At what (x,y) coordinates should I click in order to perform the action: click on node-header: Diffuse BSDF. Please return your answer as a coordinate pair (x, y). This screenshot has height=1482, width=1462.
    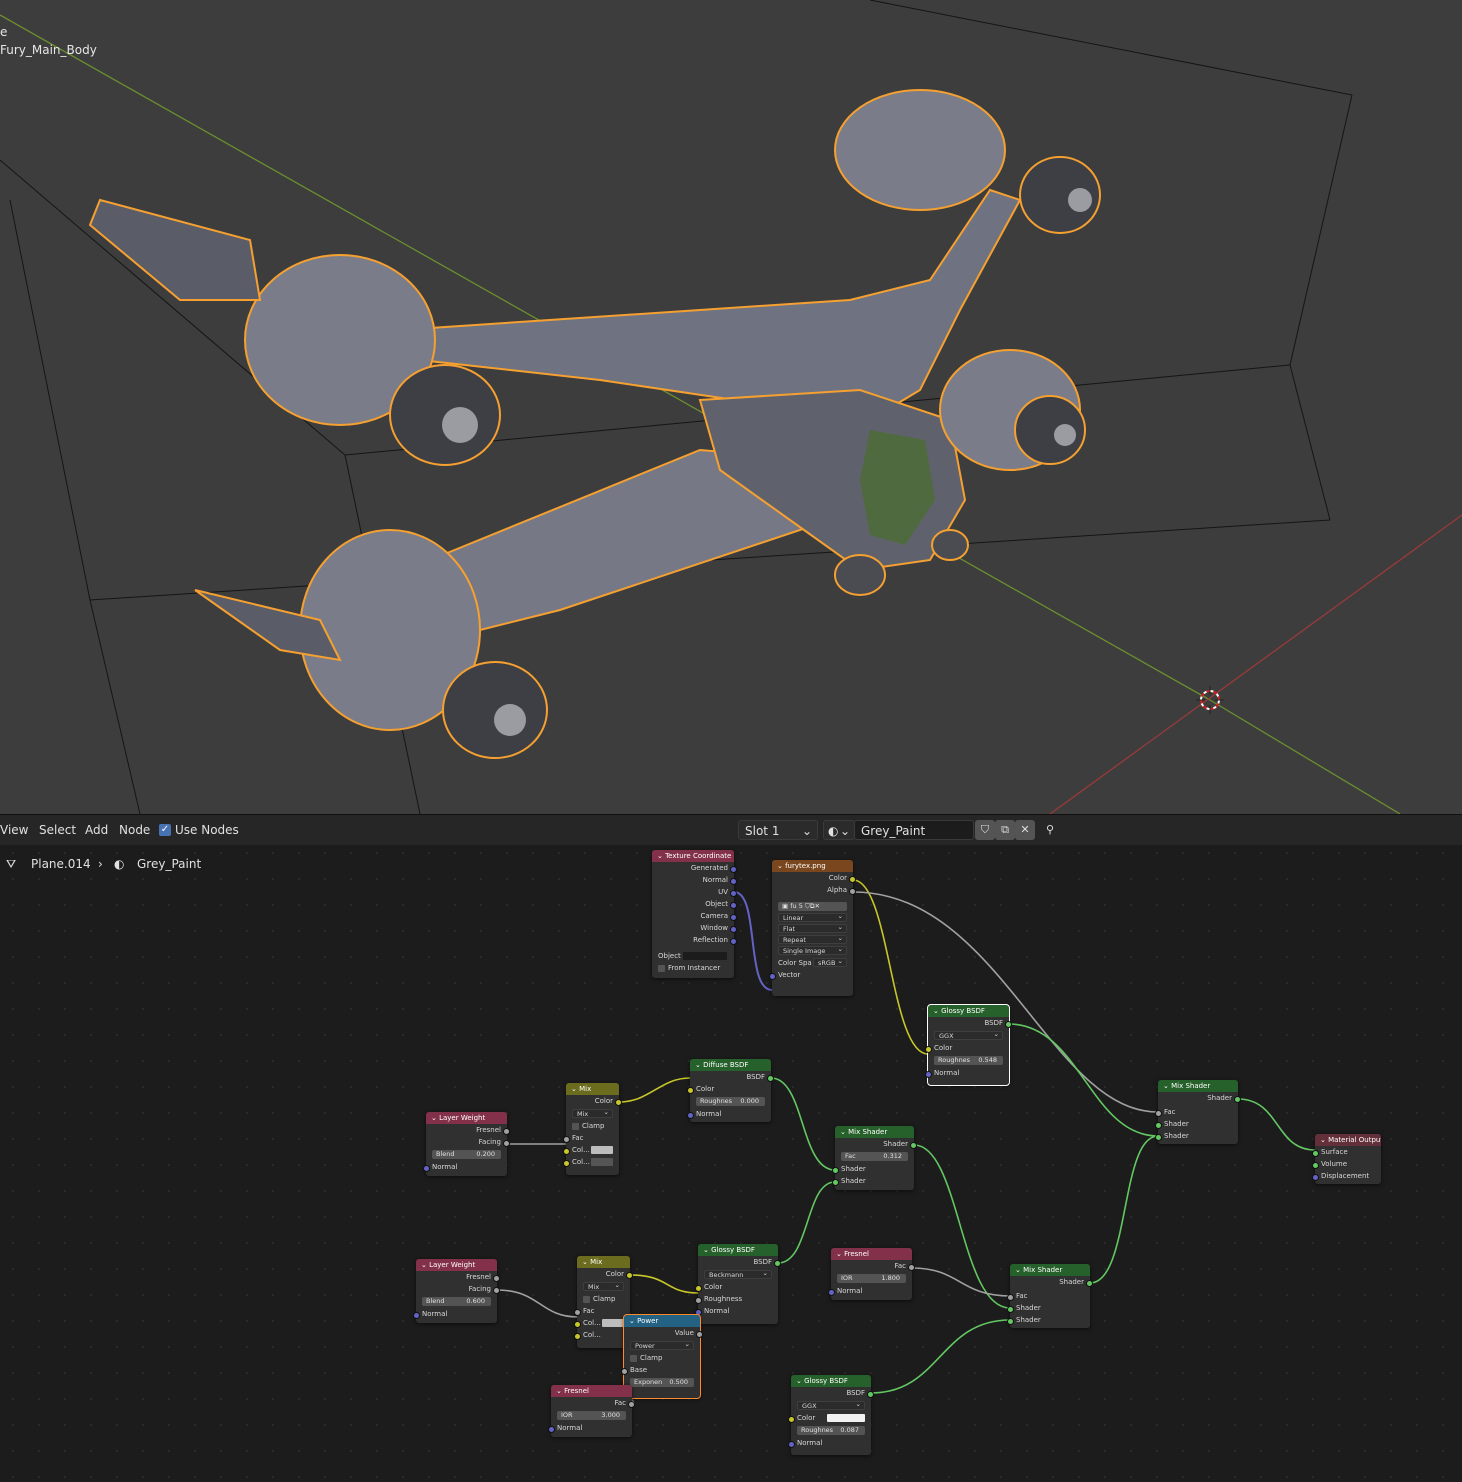
    Looking at the image, I should click on (730, 1065).